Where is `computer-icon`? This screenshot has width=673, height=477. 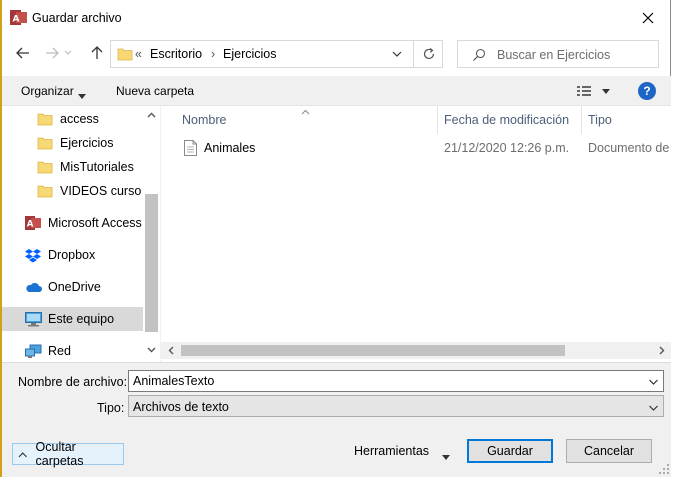
computer-icon is located at coordinates (33, 319).